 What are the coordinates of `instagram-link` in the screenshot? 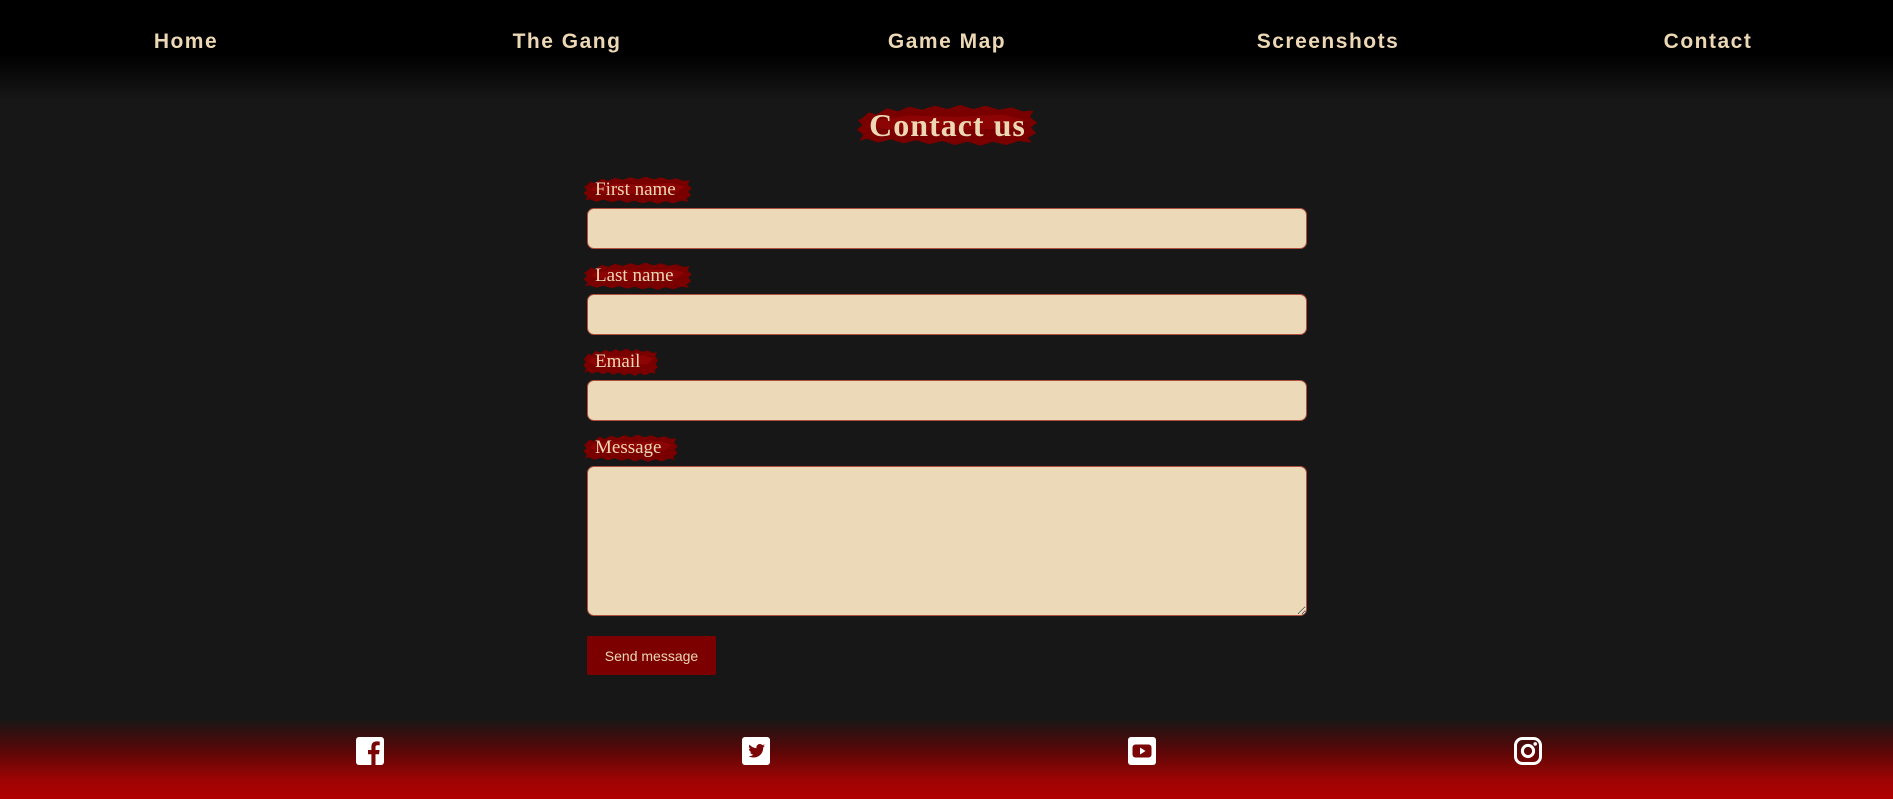 It's located at (1528, 751).